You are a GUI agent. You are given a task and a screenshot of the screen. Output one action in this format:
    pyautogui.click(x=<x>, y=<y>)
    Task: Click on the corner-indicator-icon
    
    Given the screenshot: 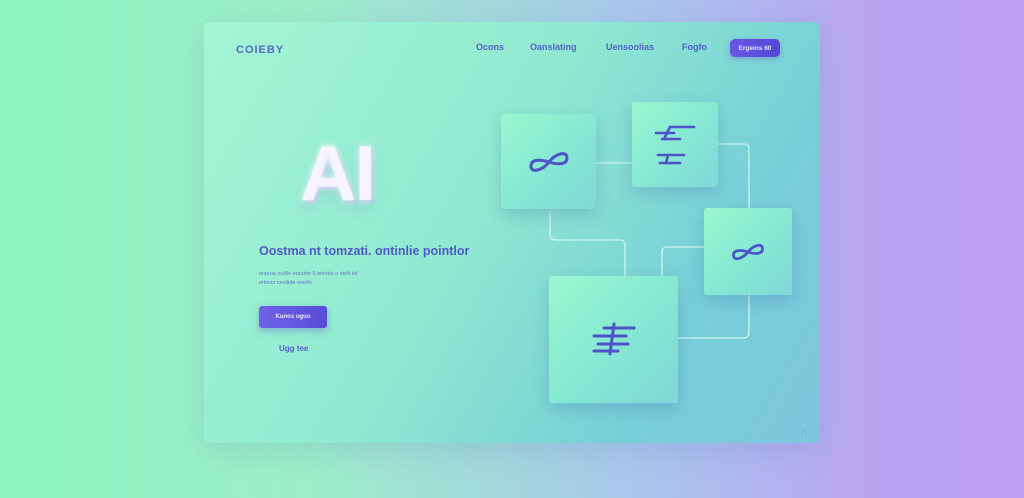 What is the action you would take?
    pyautogui.click(x=804, y=434)
    